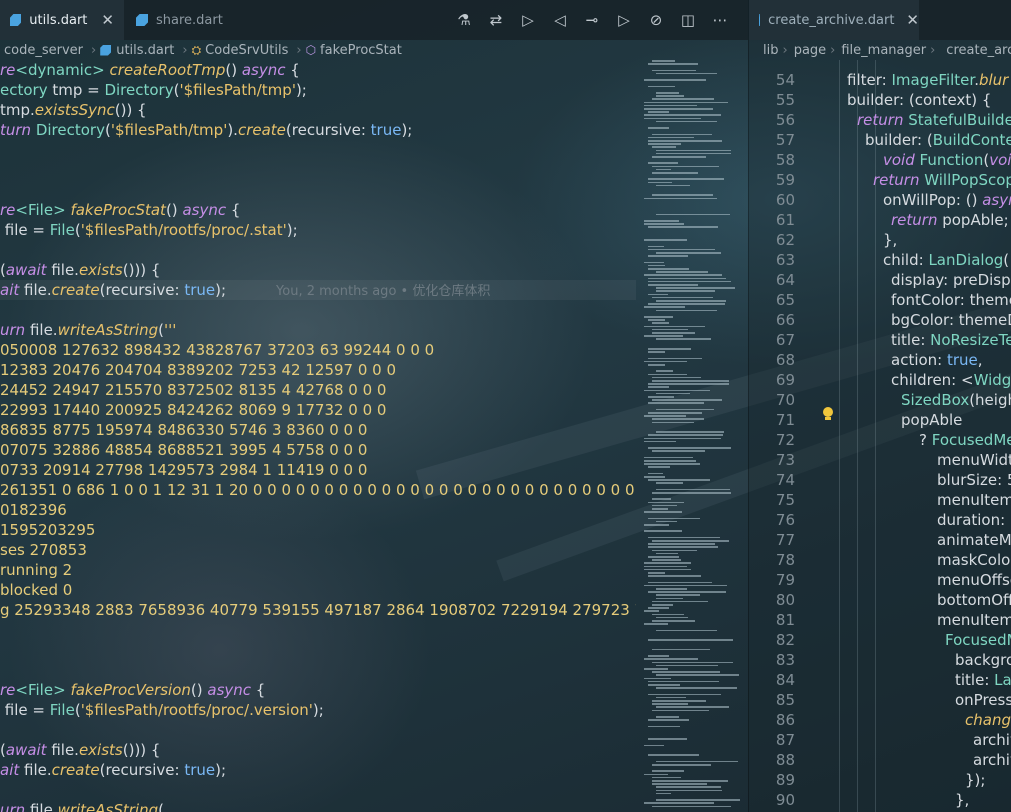 Image resolution: width=1011 pixels, height=812 pixels. What do you see at coordinates (880, 740) in the screenshot?
I see `code-line: 87 archiv` at bounding box center [880, 740].